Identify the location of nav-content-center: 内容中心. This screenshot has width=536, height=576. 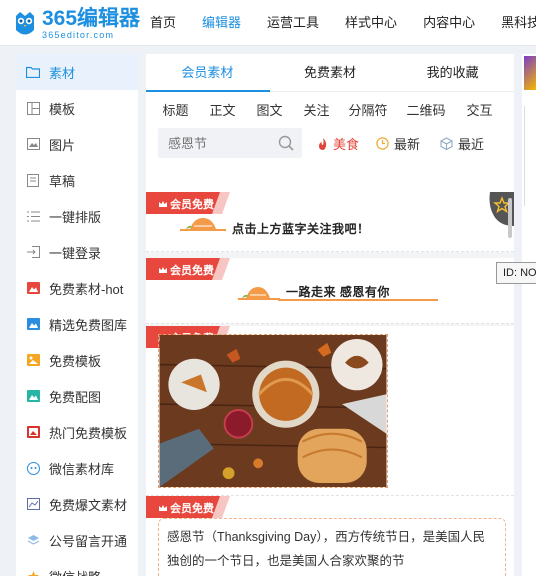
(449, 23).